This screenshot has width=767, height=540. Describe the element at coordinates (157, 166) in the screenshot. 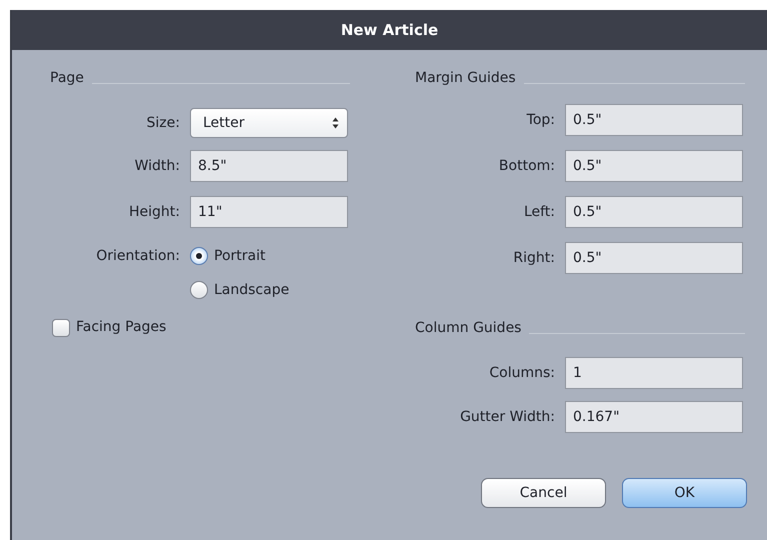

I see `field-label: Width:` at that location.